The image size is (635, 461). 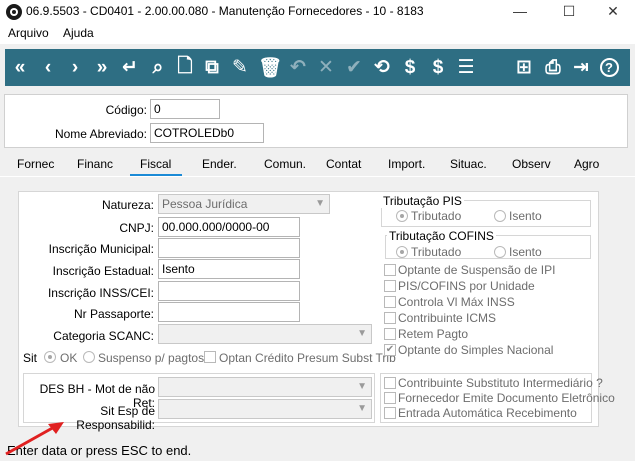 I want to click on previous-record-button: ‹, so click(x=48, y=67).